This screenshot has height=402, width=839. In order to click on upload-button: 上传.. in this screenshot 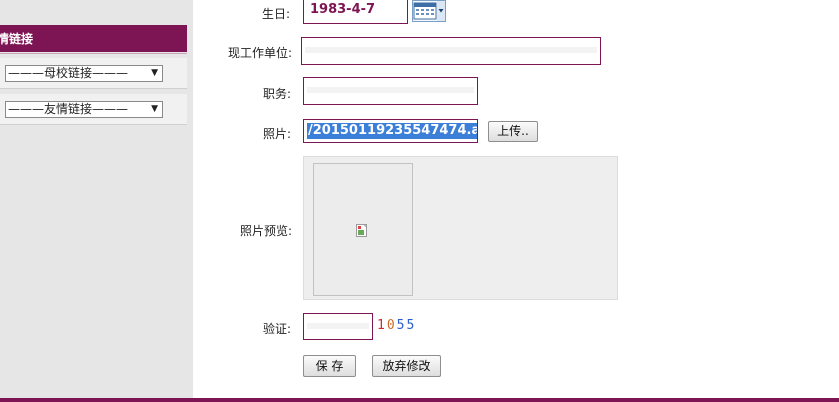, I will do `click(513, 131)`.